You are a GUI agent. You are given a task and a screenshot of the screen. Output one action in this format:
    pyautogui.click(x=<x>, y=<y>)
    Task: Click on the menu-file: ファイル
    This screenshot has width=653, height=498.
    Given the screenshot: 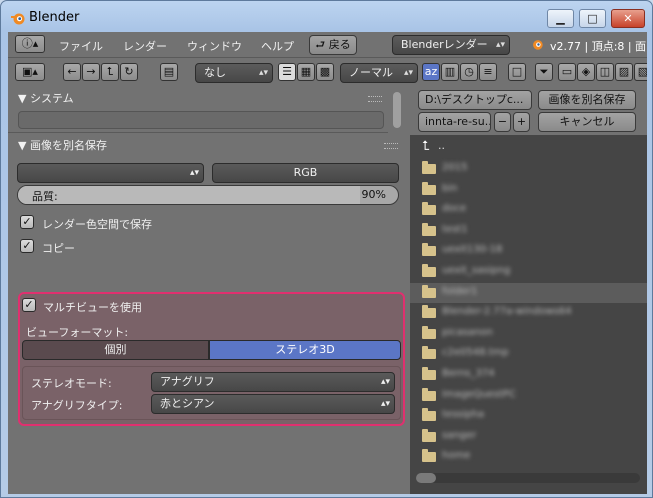 What is the action you would take?
    pyautogui.click(x=81, y=46)
    